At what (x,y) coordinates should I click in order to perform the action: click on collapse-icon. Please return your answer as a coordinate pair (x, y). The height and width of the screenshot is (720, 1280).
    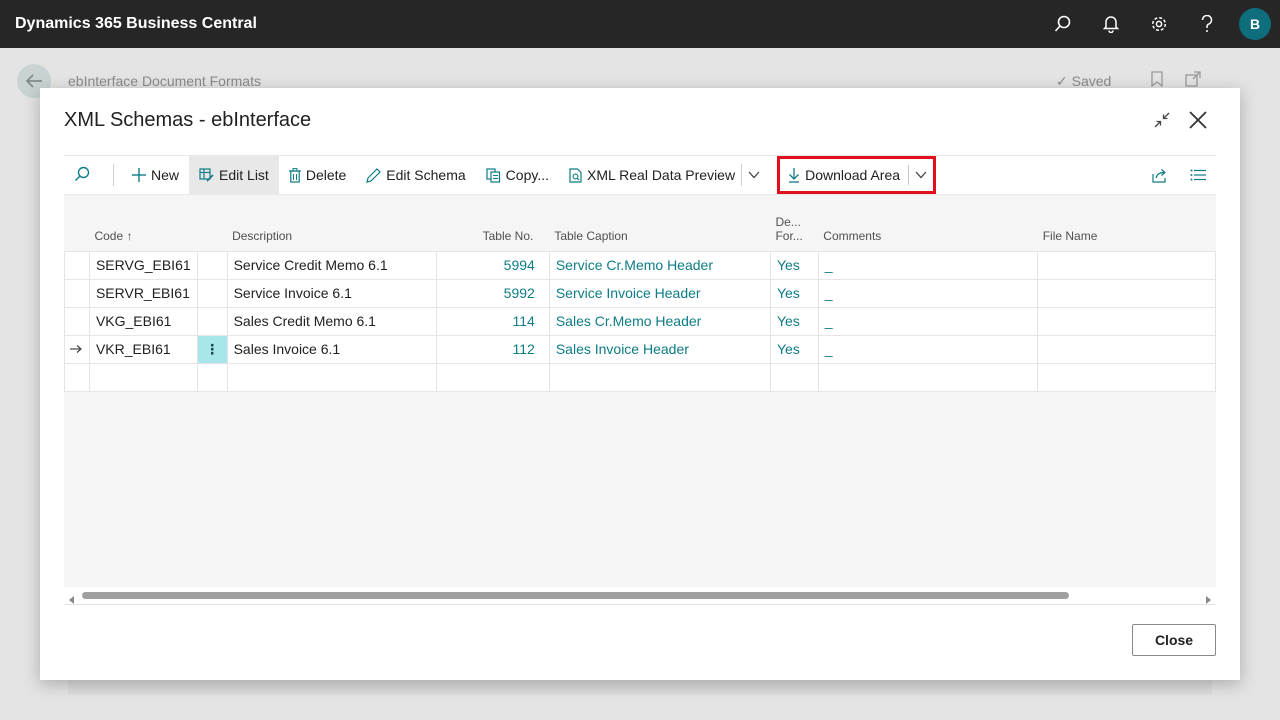
    Looking at the image, I should click on (1162, 120).